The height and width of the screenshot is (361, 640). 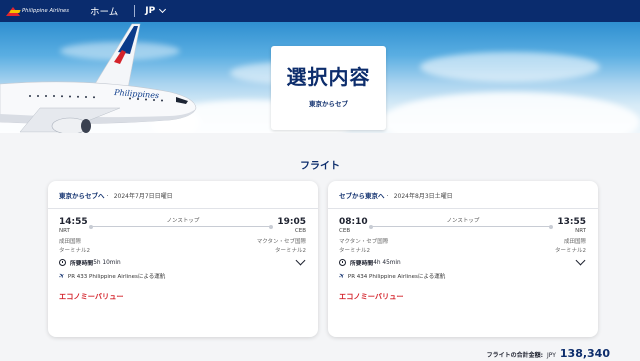 I want to click on route-subtitle: 東京からセブ, so click(x=328, y=104).